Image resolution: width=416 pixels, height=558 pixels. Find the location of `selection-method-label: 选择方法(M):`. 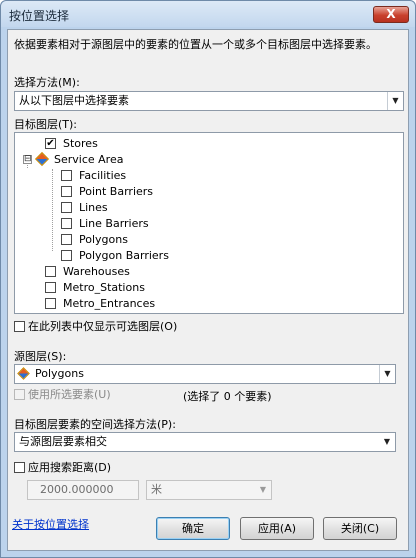

selection-method-label: 选择方法(M): is located at coordinates (47, 82).